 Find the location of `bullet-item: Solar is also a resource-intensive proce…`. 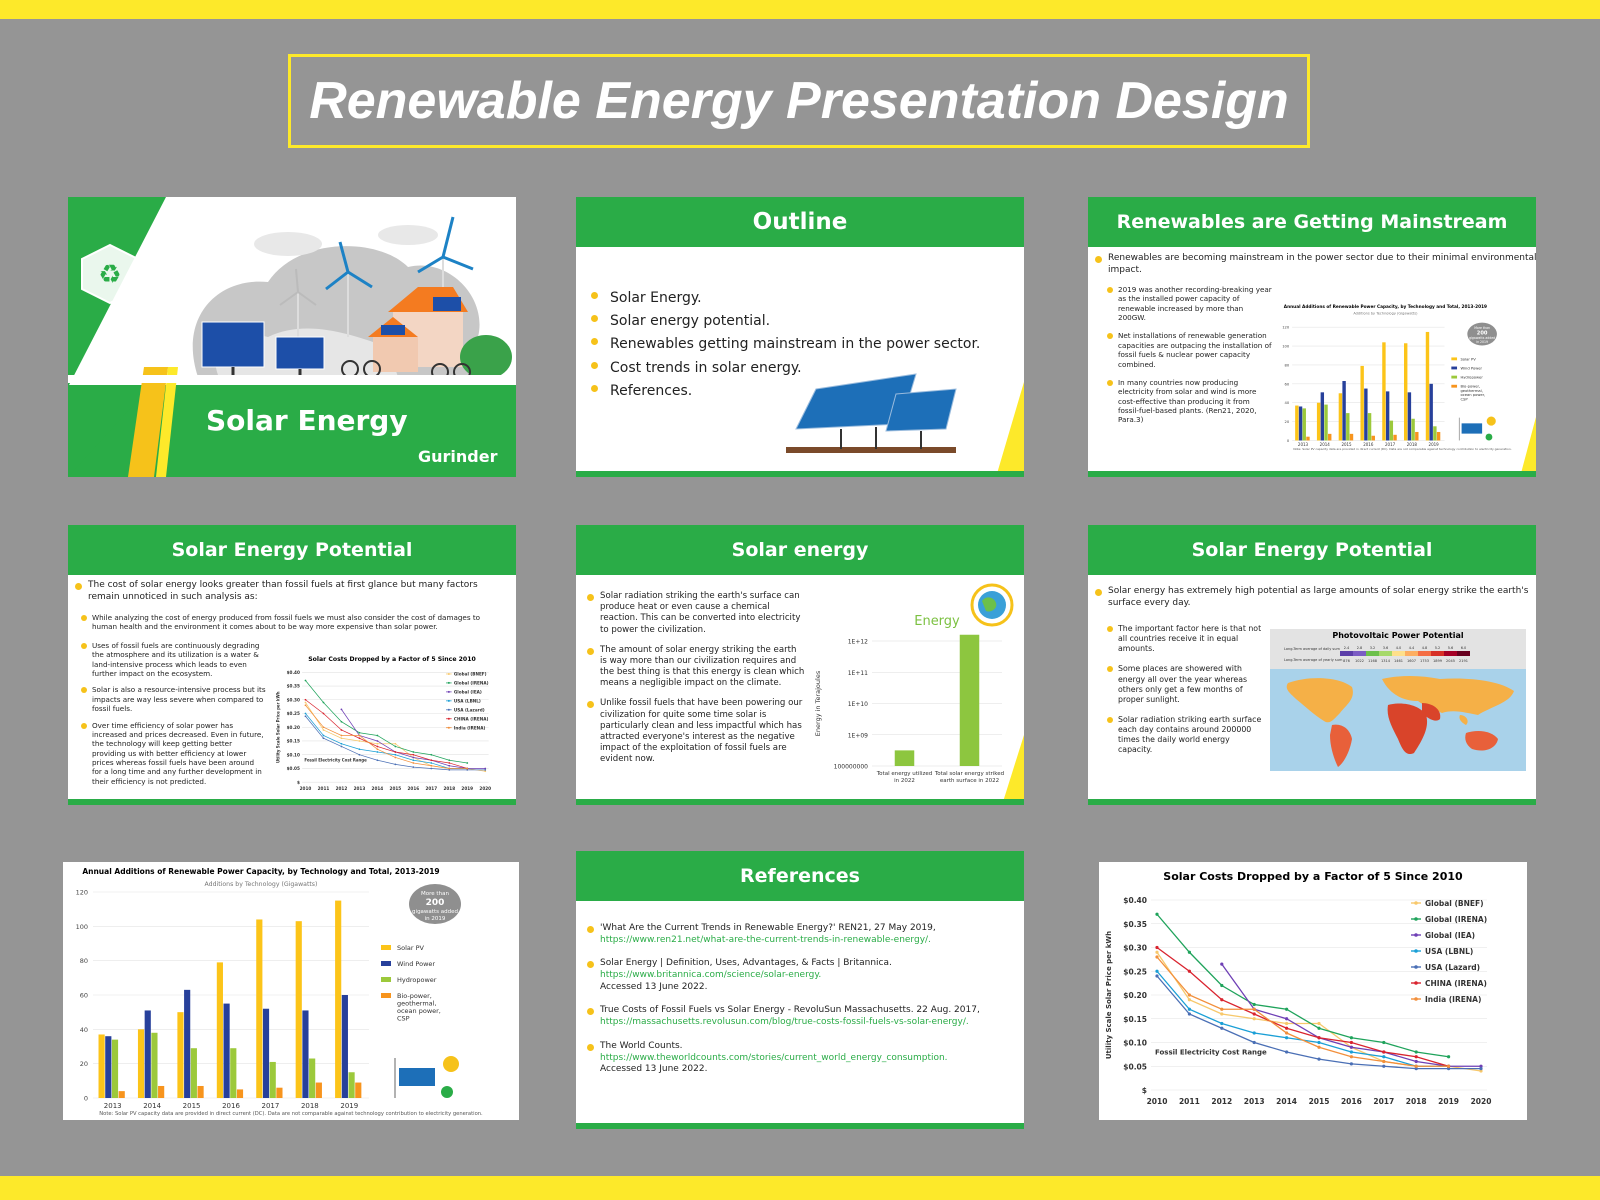

bullet-item: Solar is also a resource-intensive proce… is located at coordinates (172, 699).